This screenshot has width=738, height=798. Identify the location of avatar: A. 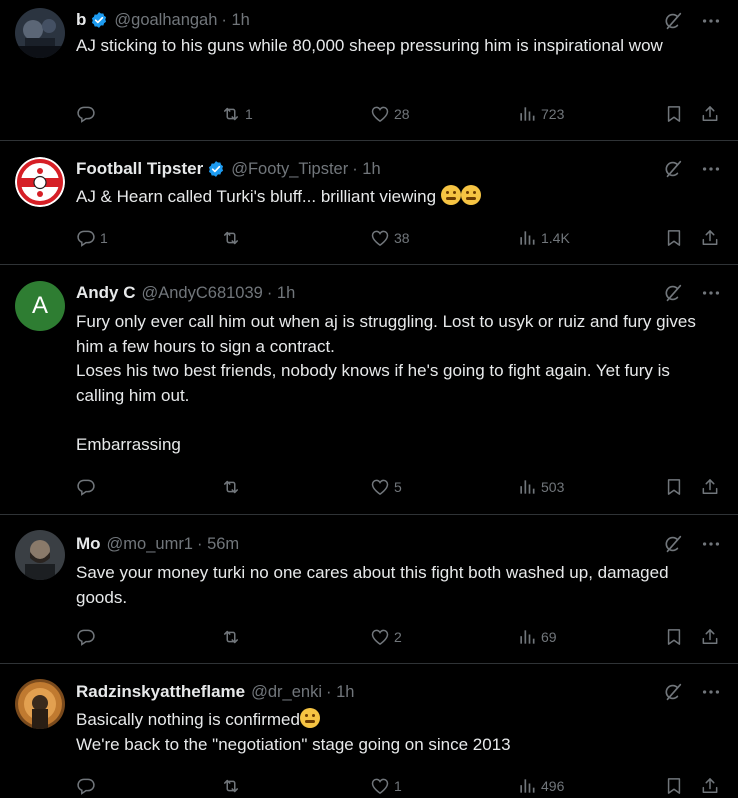
(40, 306).